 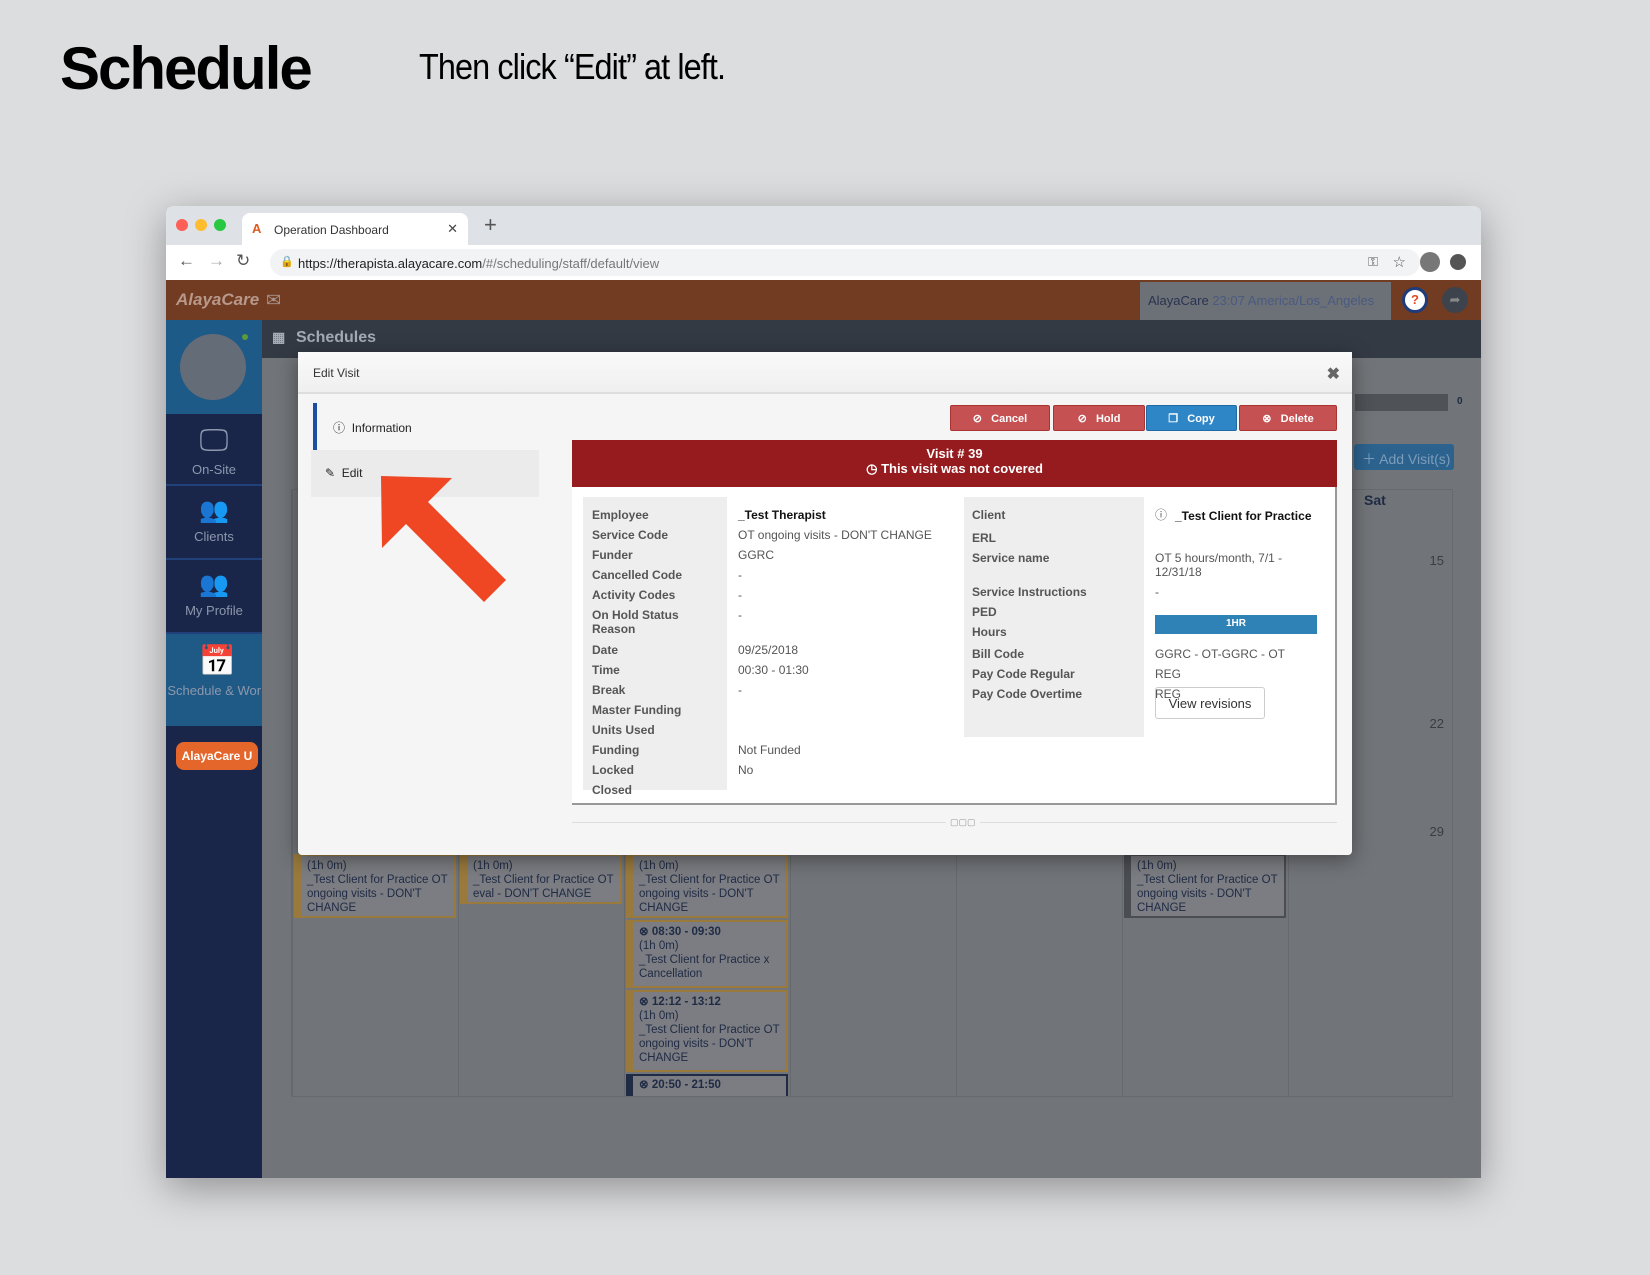 What do you see at coordinates (1173, 419) in the screenshot?
I see `copy-icon: ❐` at bounding box center [1173, 419].